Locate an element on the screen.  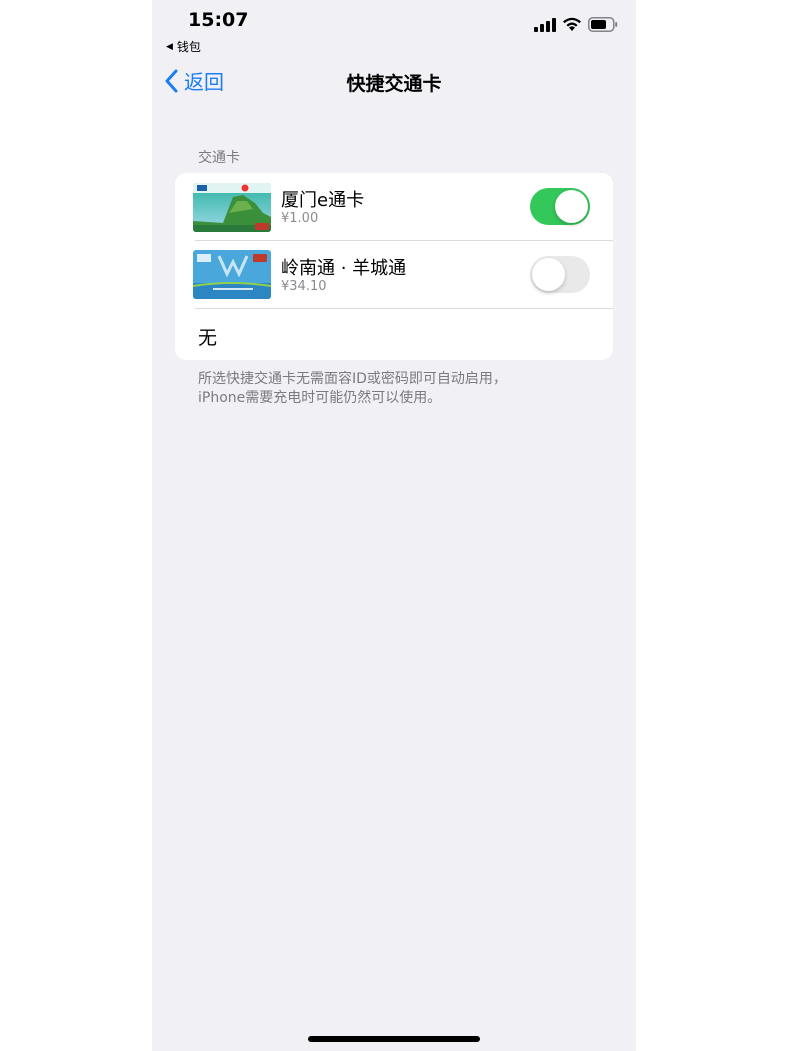
card-name: 岭南通 · 羊城通 is located at coordinates (344, 268).